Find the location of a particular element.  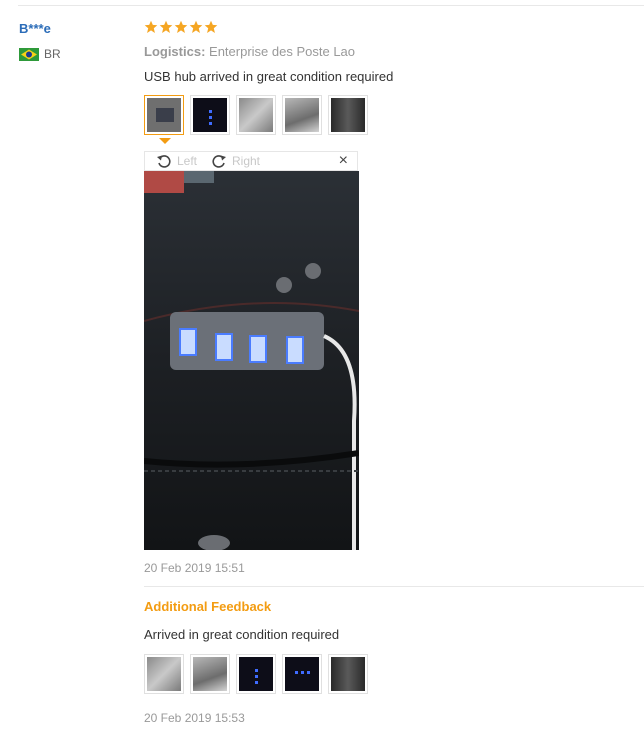

top-divider is located at coordinates (331, 5).